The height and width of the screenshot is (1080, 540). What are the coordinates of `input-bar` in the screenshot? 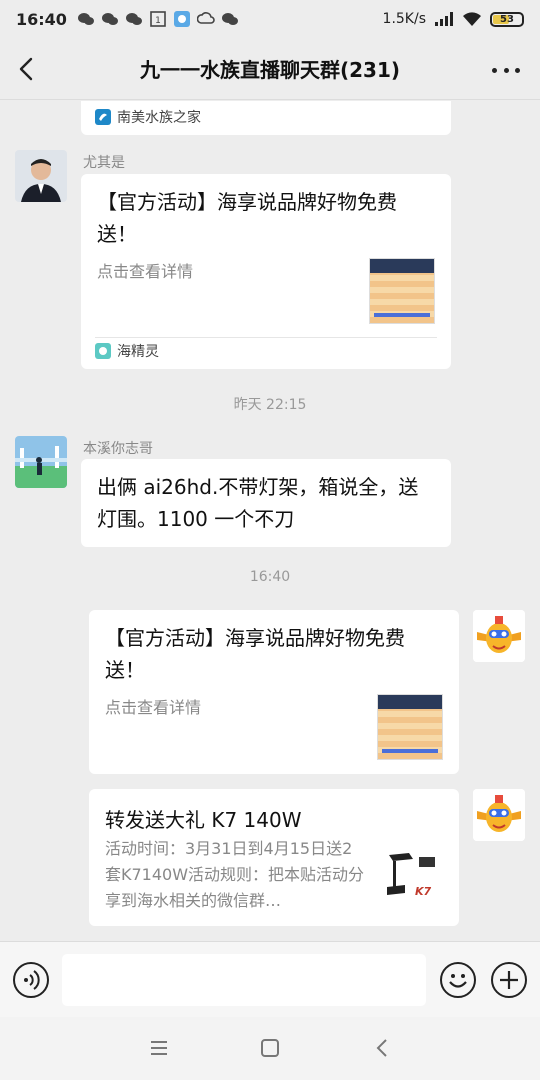 It's located at (270, 979).